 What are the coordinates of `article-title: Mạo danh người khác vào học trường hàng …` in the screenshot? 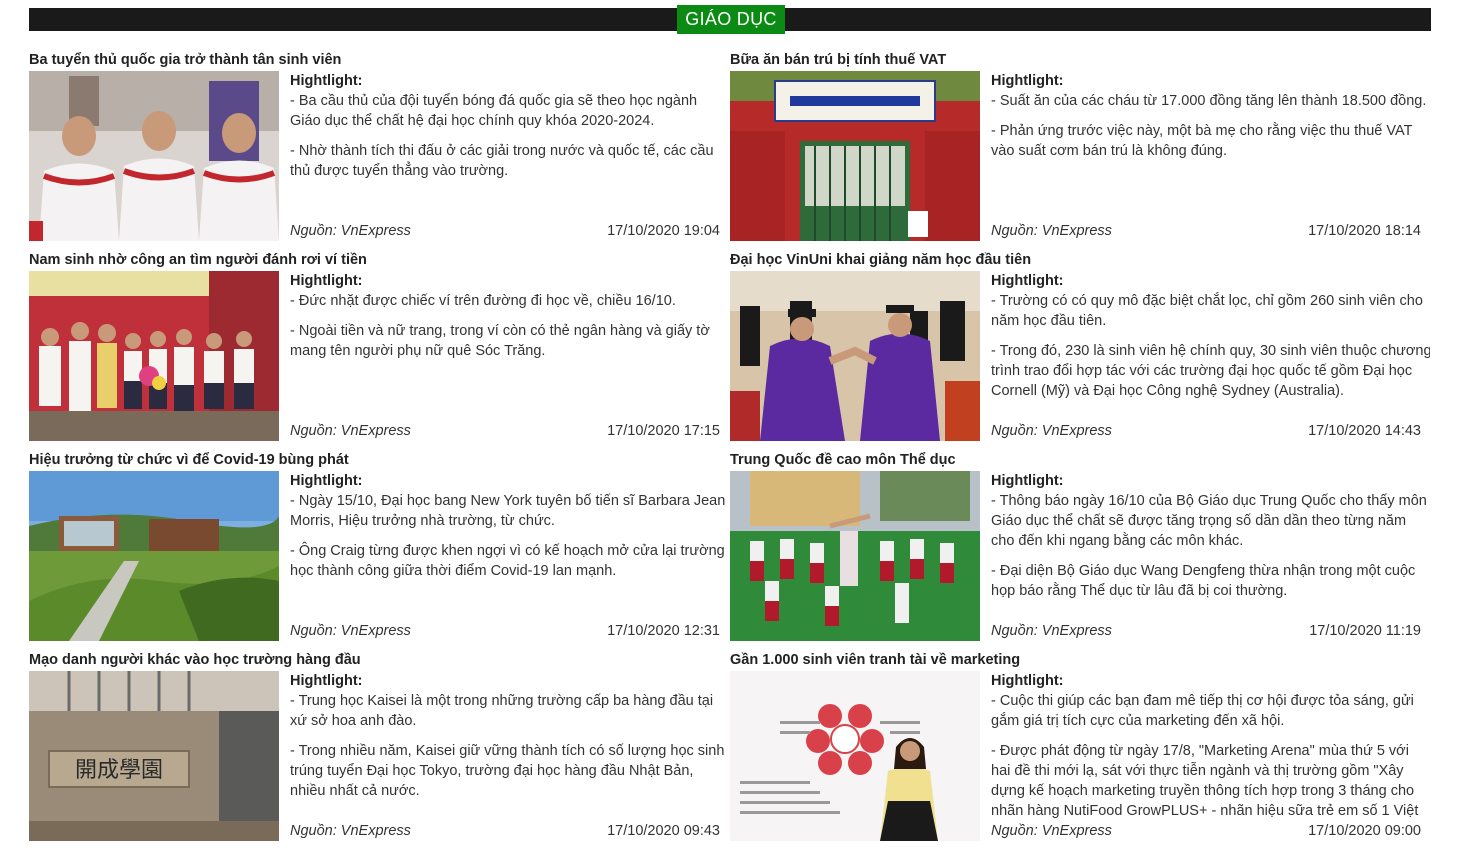 It's located at (379, 660).